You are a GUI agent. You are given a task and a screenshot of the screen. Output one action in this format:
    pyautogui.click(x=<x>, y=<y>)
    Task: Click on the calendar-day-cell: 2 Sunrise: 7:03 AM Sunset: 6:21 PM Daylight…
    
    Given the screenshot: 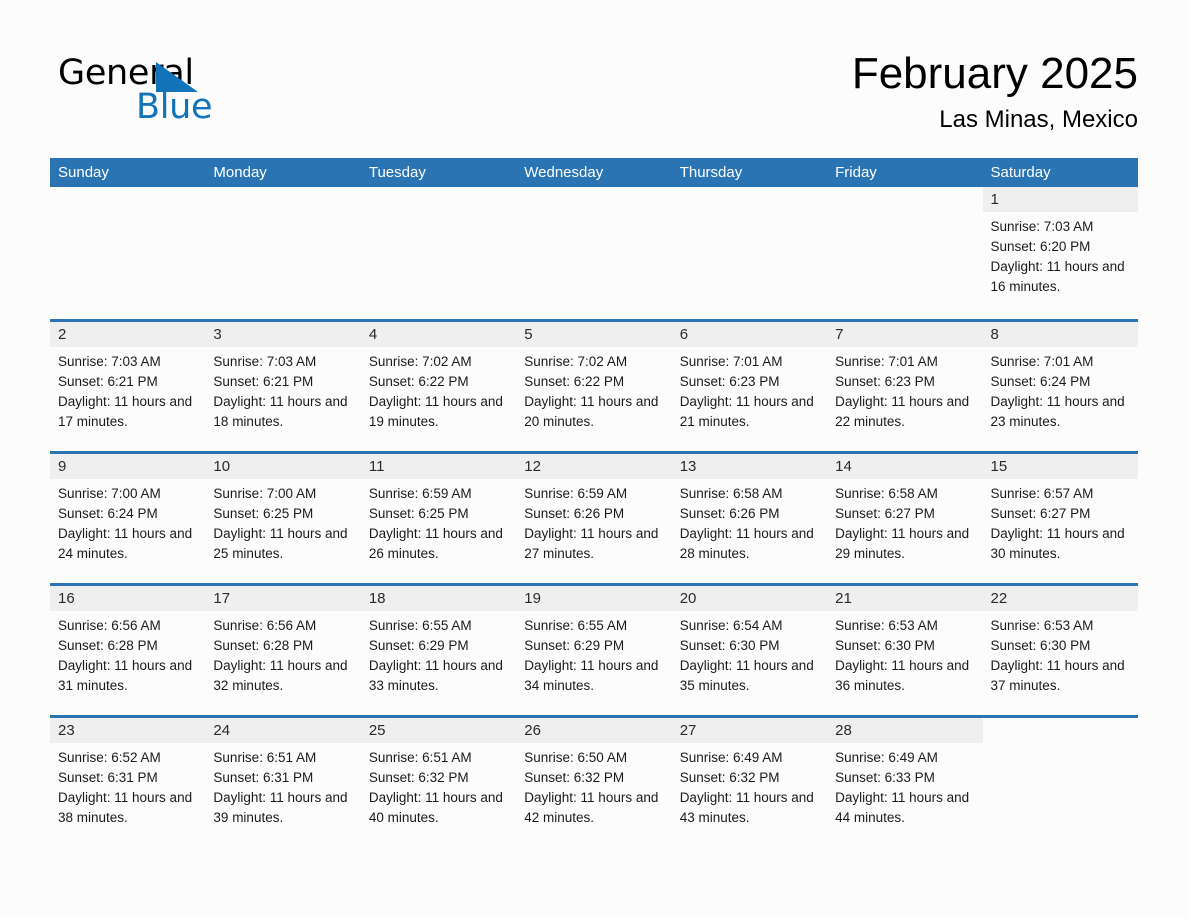 What is the action you would take?
    pyautogui.click(x=128, y=386)
    